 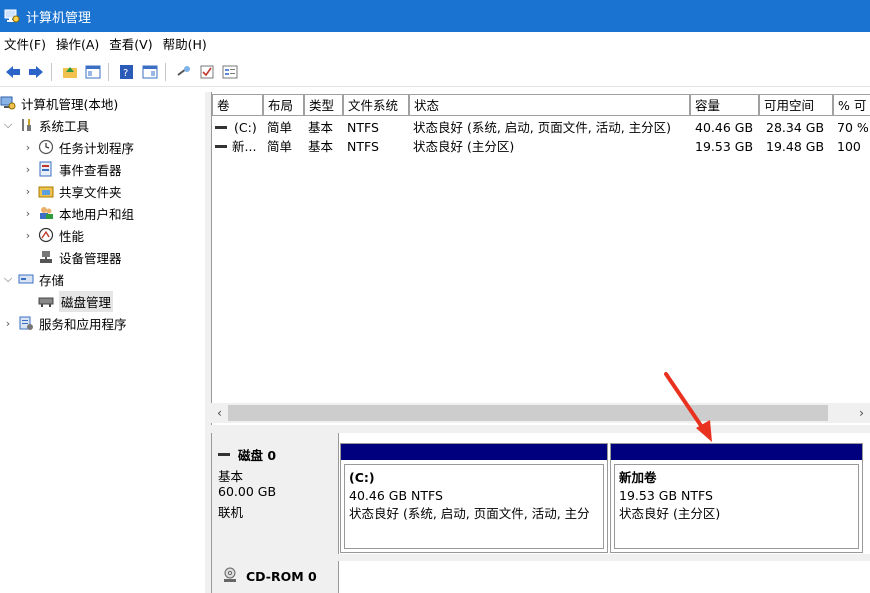 I want to click on partition-new-volume: 新加卷 19.53 GB NTFS 状态良好 (主分区), so click(x=736, y=498).